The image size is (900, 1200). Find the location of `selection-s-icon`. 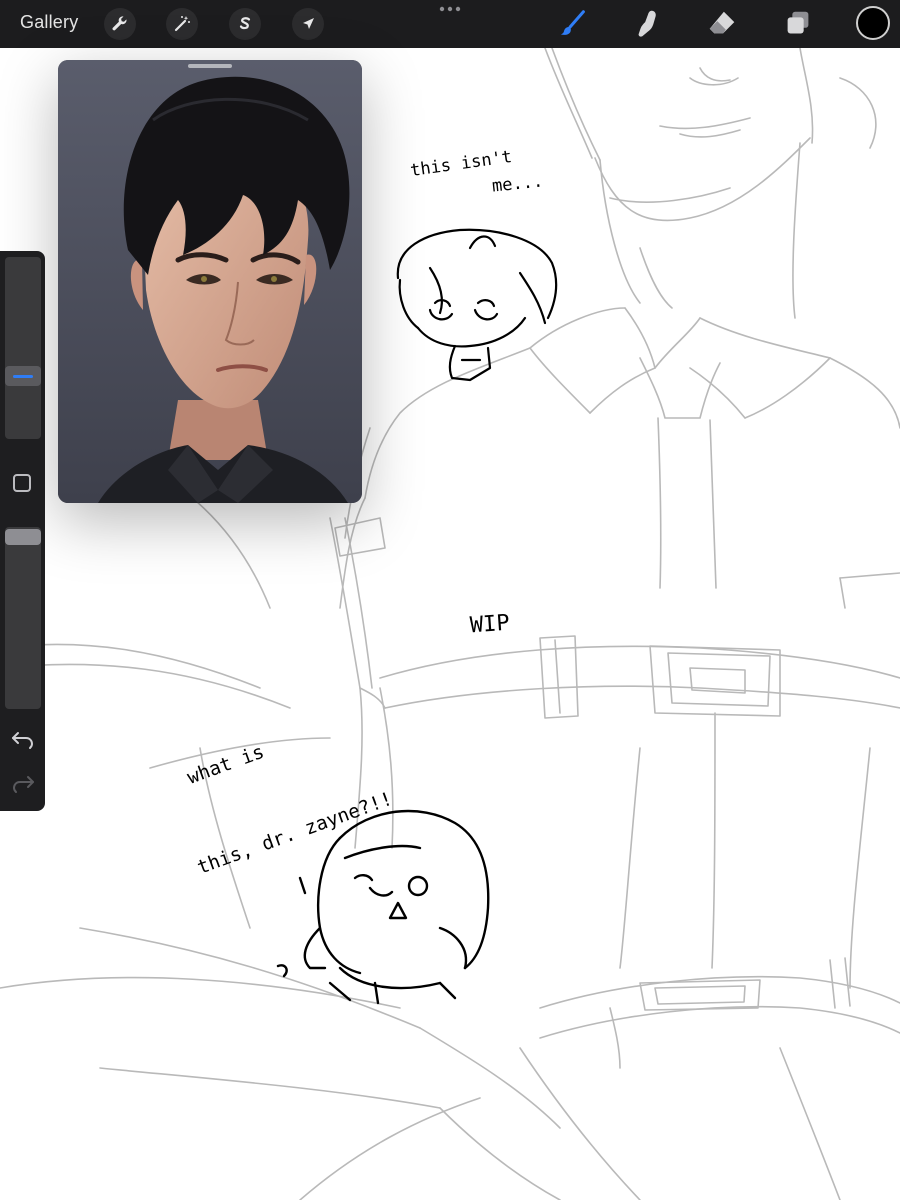

selection-s-icon is located at coordinates (245, 23).